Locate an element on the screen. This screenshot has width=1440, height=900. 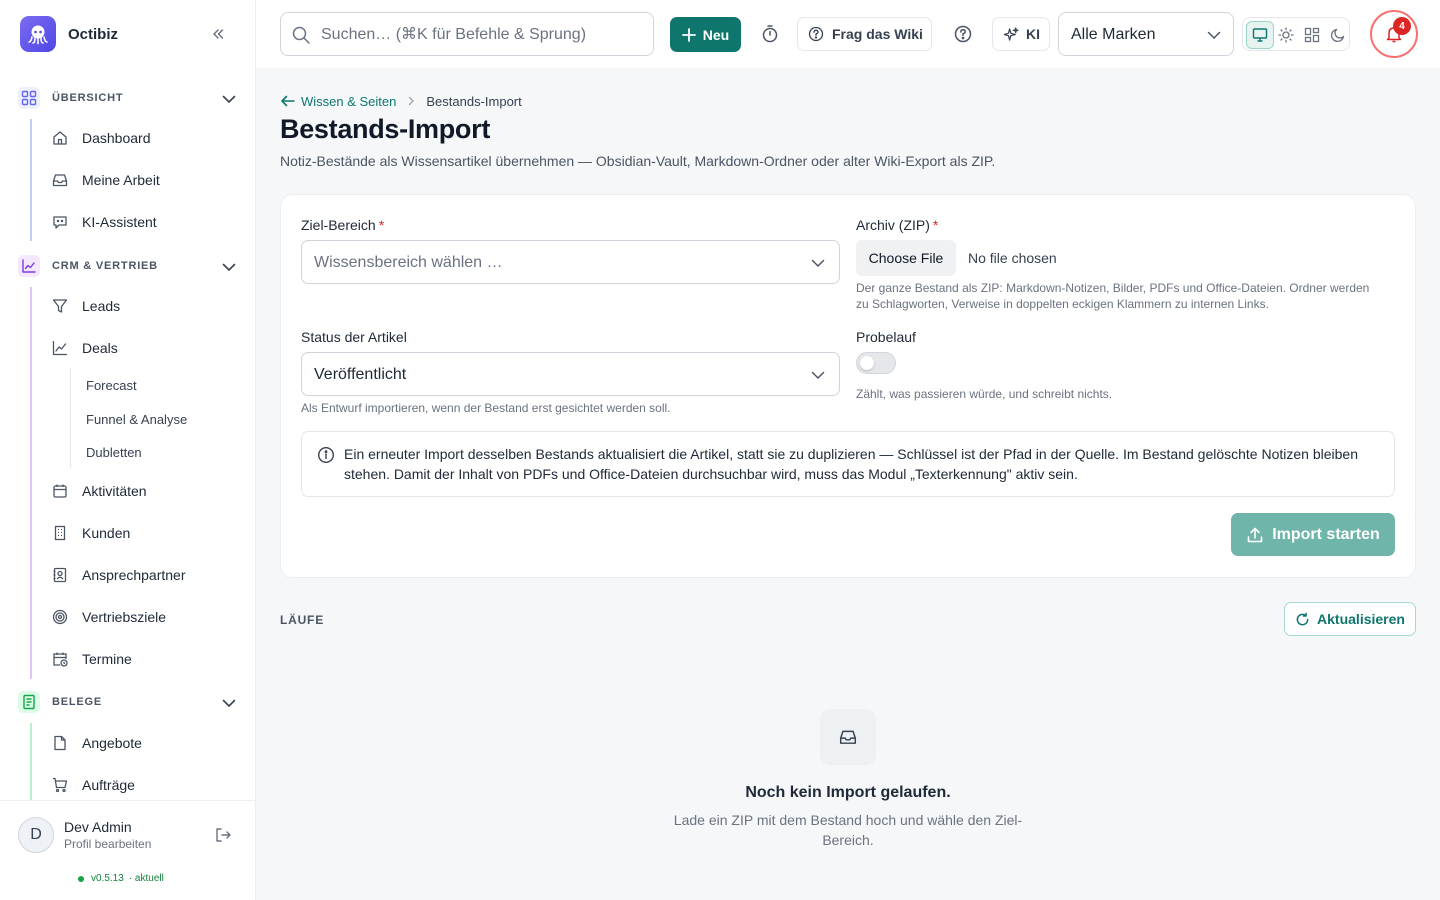
sidebar-item-deals: Deals is located at coordinates (142, 348).